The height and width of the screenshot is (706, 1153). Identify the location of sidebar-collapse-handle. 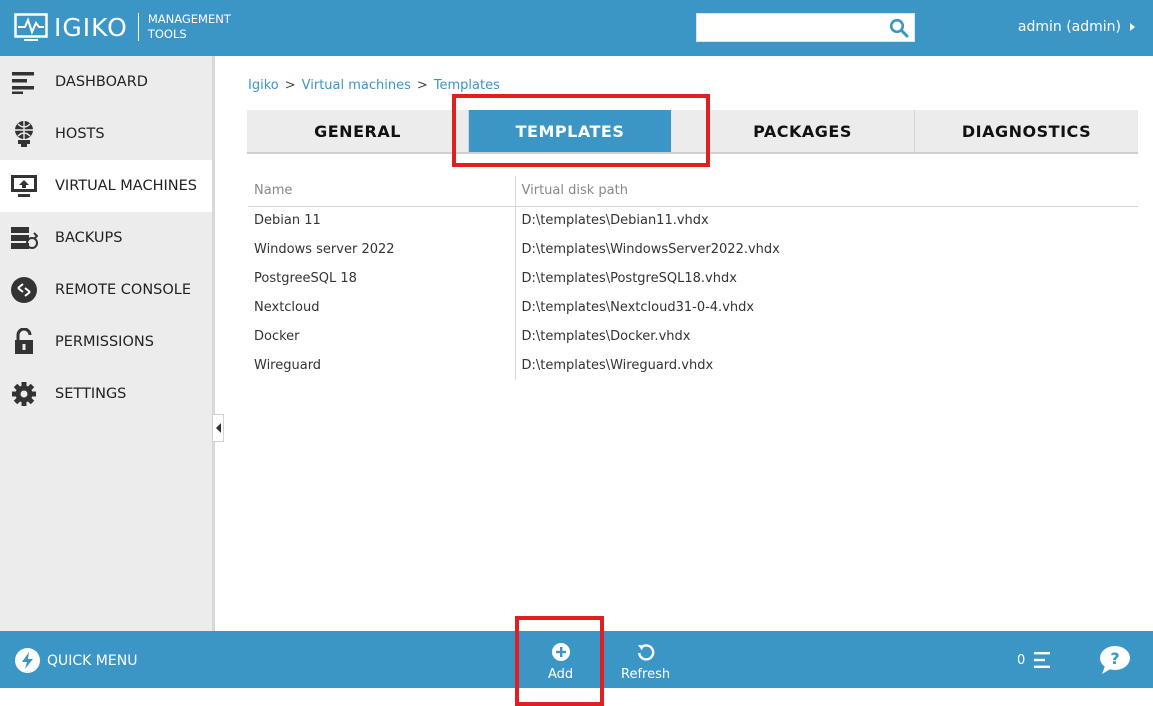
(218, 428).